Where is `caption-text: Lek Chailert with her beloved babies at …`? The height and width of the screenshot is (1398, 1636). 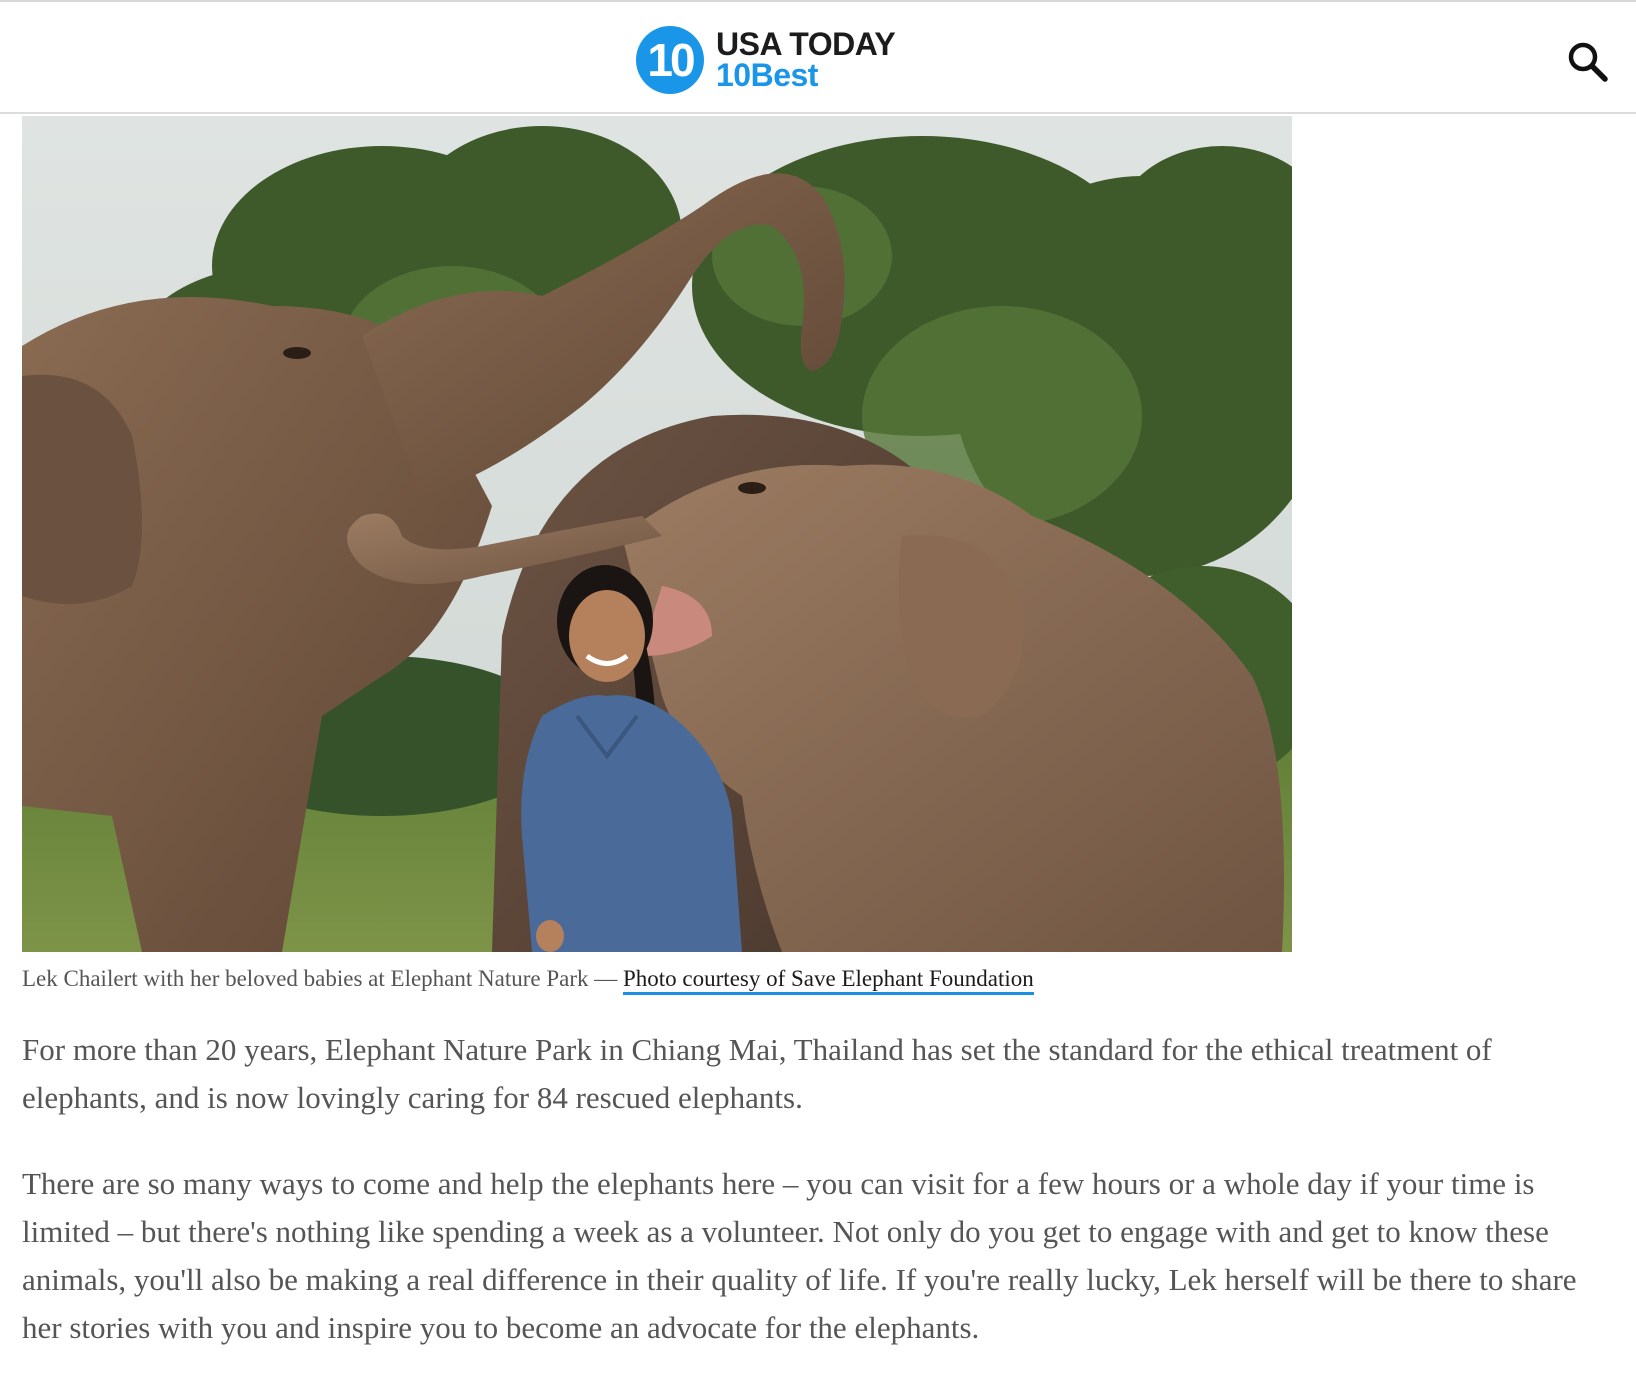 caption-text: Lek Chailert with her beloved babies at … is located at coordinates (322, 978).